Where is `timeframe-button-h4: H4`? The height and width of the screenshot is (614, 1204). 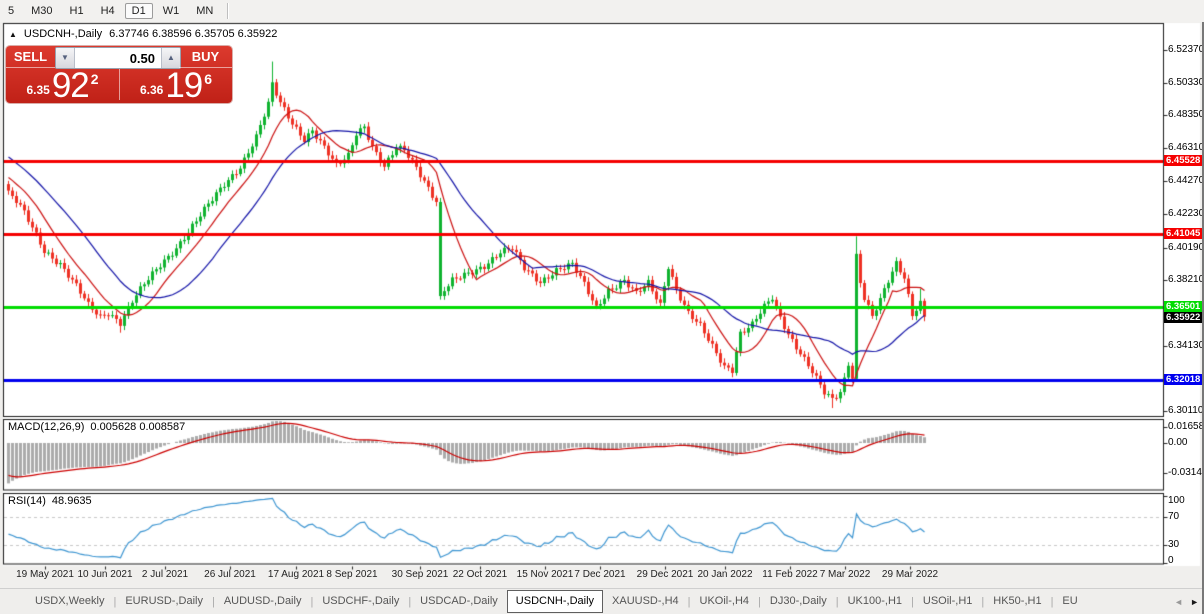
timeframe-button-h4: H4 is located at coordinates (108, 11).